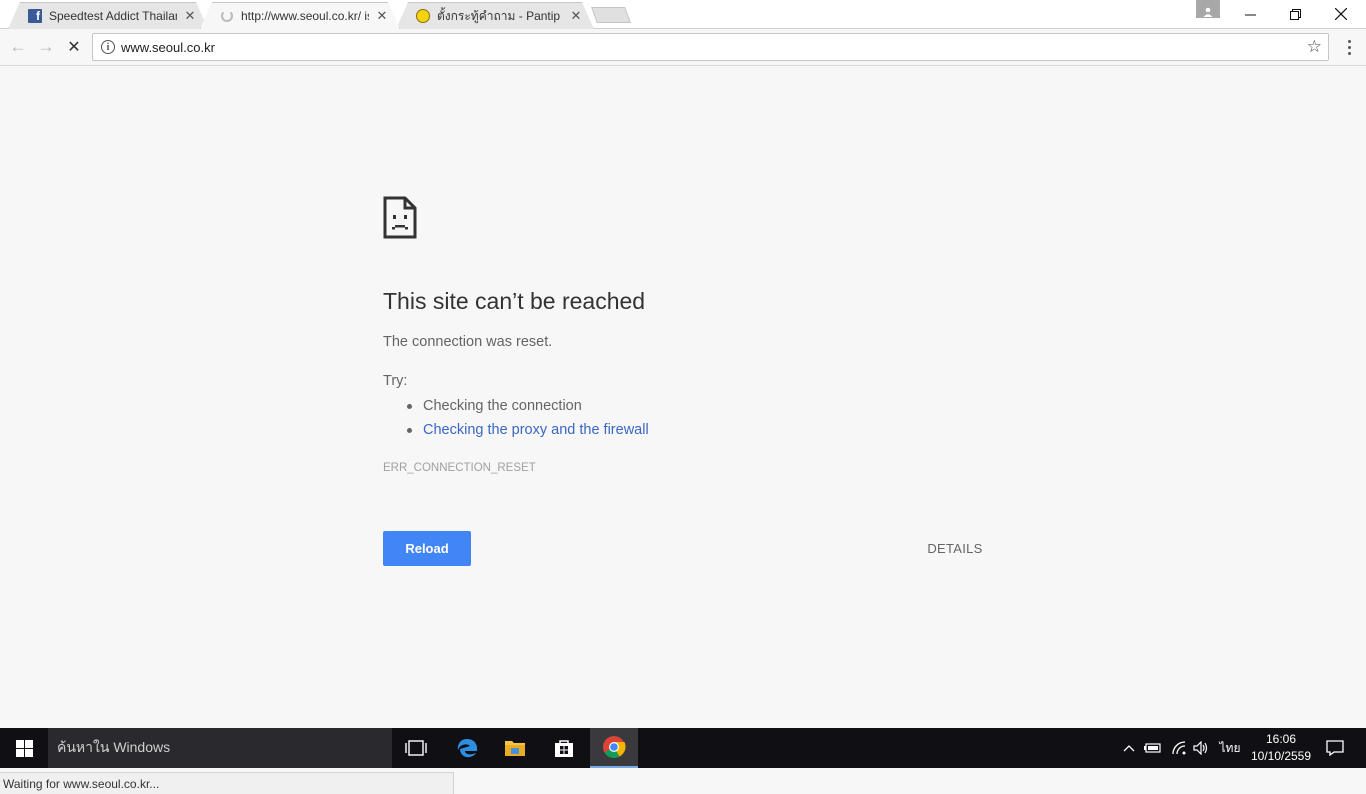 The width and height of the screenshot is (1366, 794). Describe the element at coordinates (1281, 748) in the screenshot. I see `taskbar-clock: 16:06 10/10/2559` at that location.